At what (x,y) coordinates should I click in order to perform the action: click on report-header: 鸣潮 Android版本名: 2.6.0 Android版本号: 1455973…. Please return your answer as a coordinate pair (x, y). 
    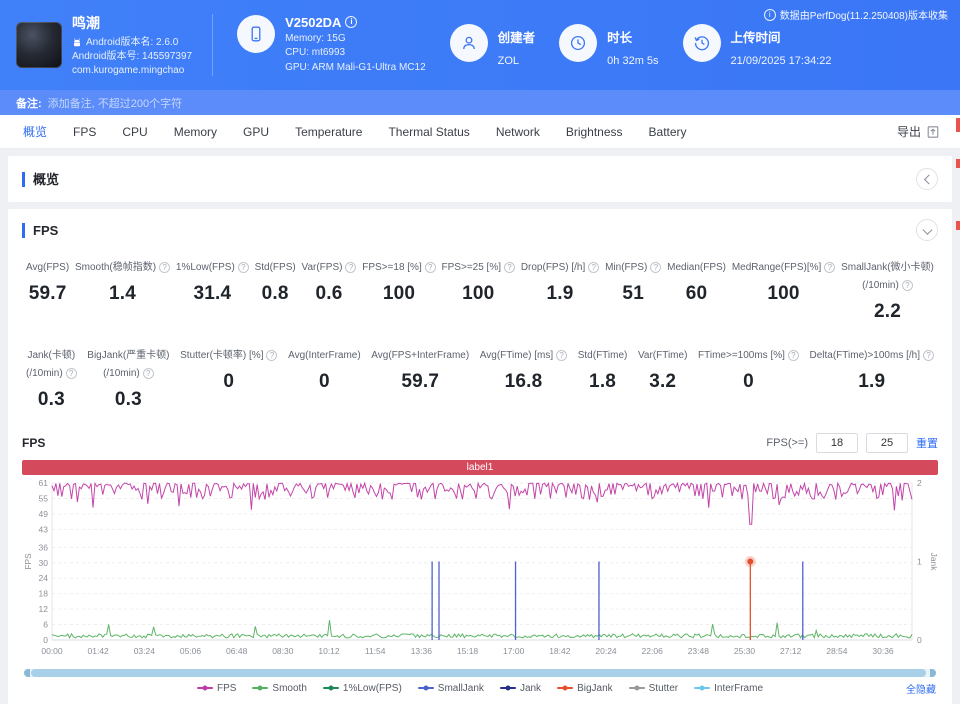
    Looking at the image, I should click on (480, 45).